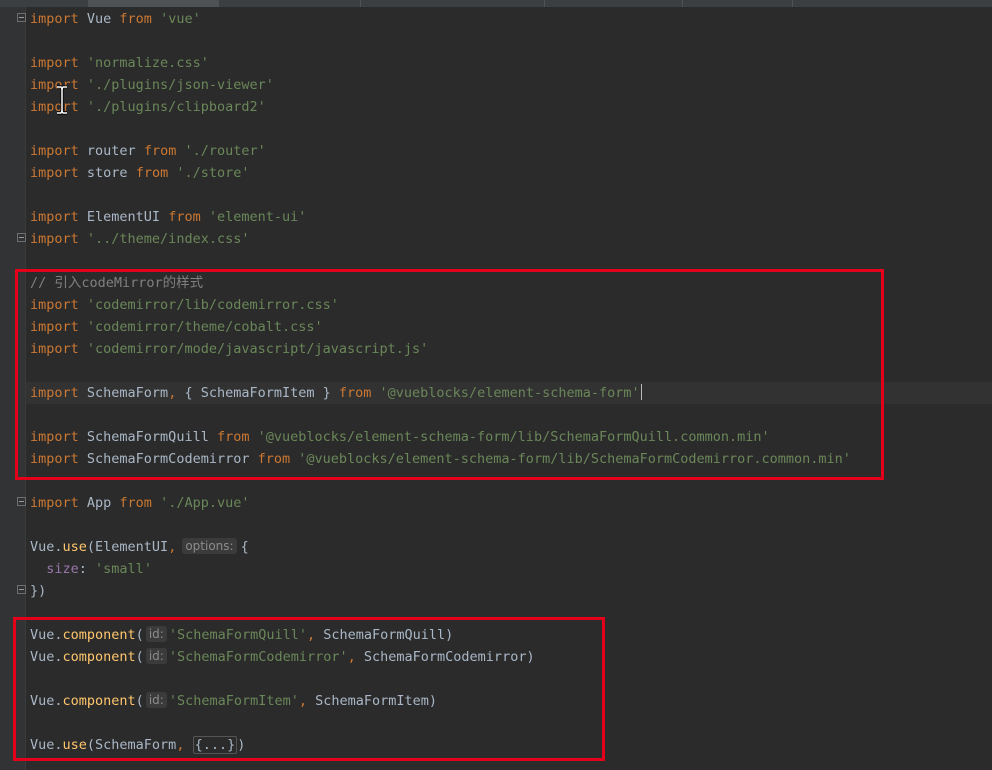 The height and width of the screenshot is (770, 992). Describe the element at coordinates (176, 19) in the screenshot. I see `string-literal: 'vue'` at that location.